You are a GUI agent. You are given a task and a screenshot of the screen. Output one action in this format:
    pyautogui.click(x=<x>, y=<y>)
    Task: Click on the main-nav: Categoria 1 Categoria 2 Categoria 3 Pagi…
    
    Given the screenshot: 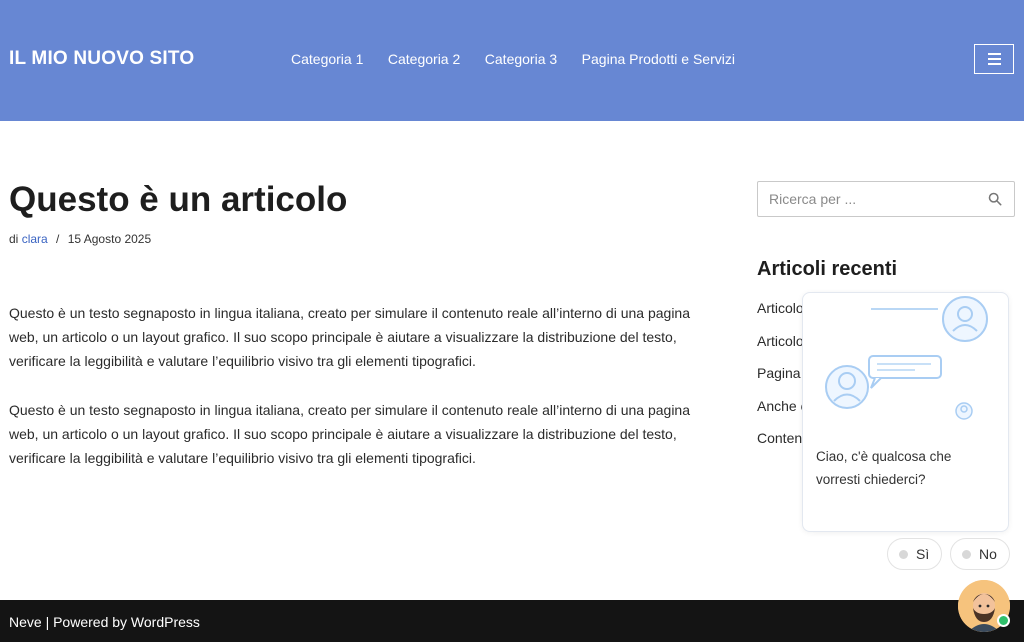 What is the action you would take?
    pyautogui.click(x=525, y=59)
    